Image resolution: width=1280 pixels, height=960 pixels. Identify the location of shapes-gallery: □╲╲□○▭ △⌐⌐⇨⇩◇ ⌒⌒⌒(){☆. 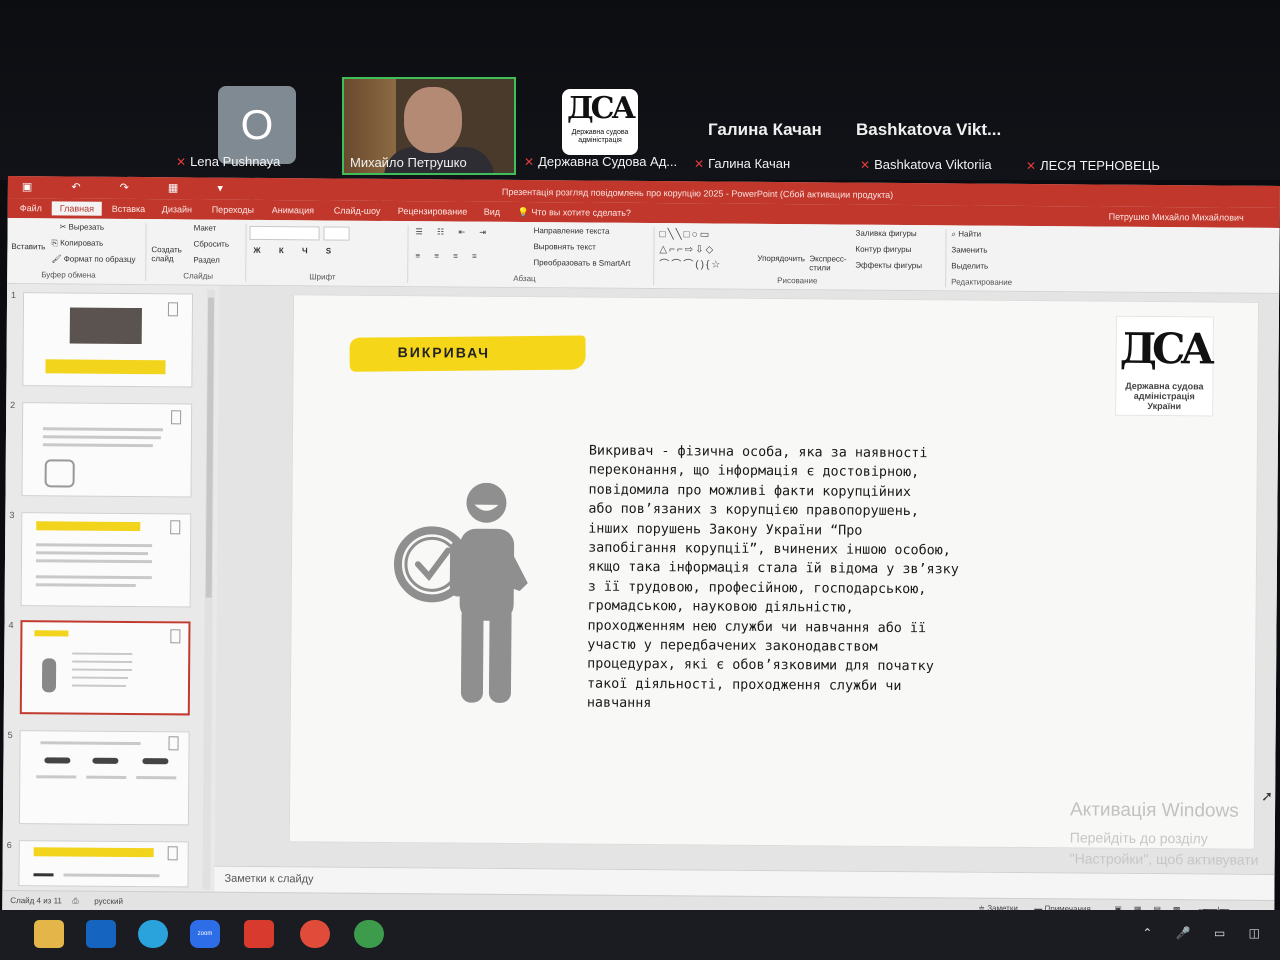
(705, 250).